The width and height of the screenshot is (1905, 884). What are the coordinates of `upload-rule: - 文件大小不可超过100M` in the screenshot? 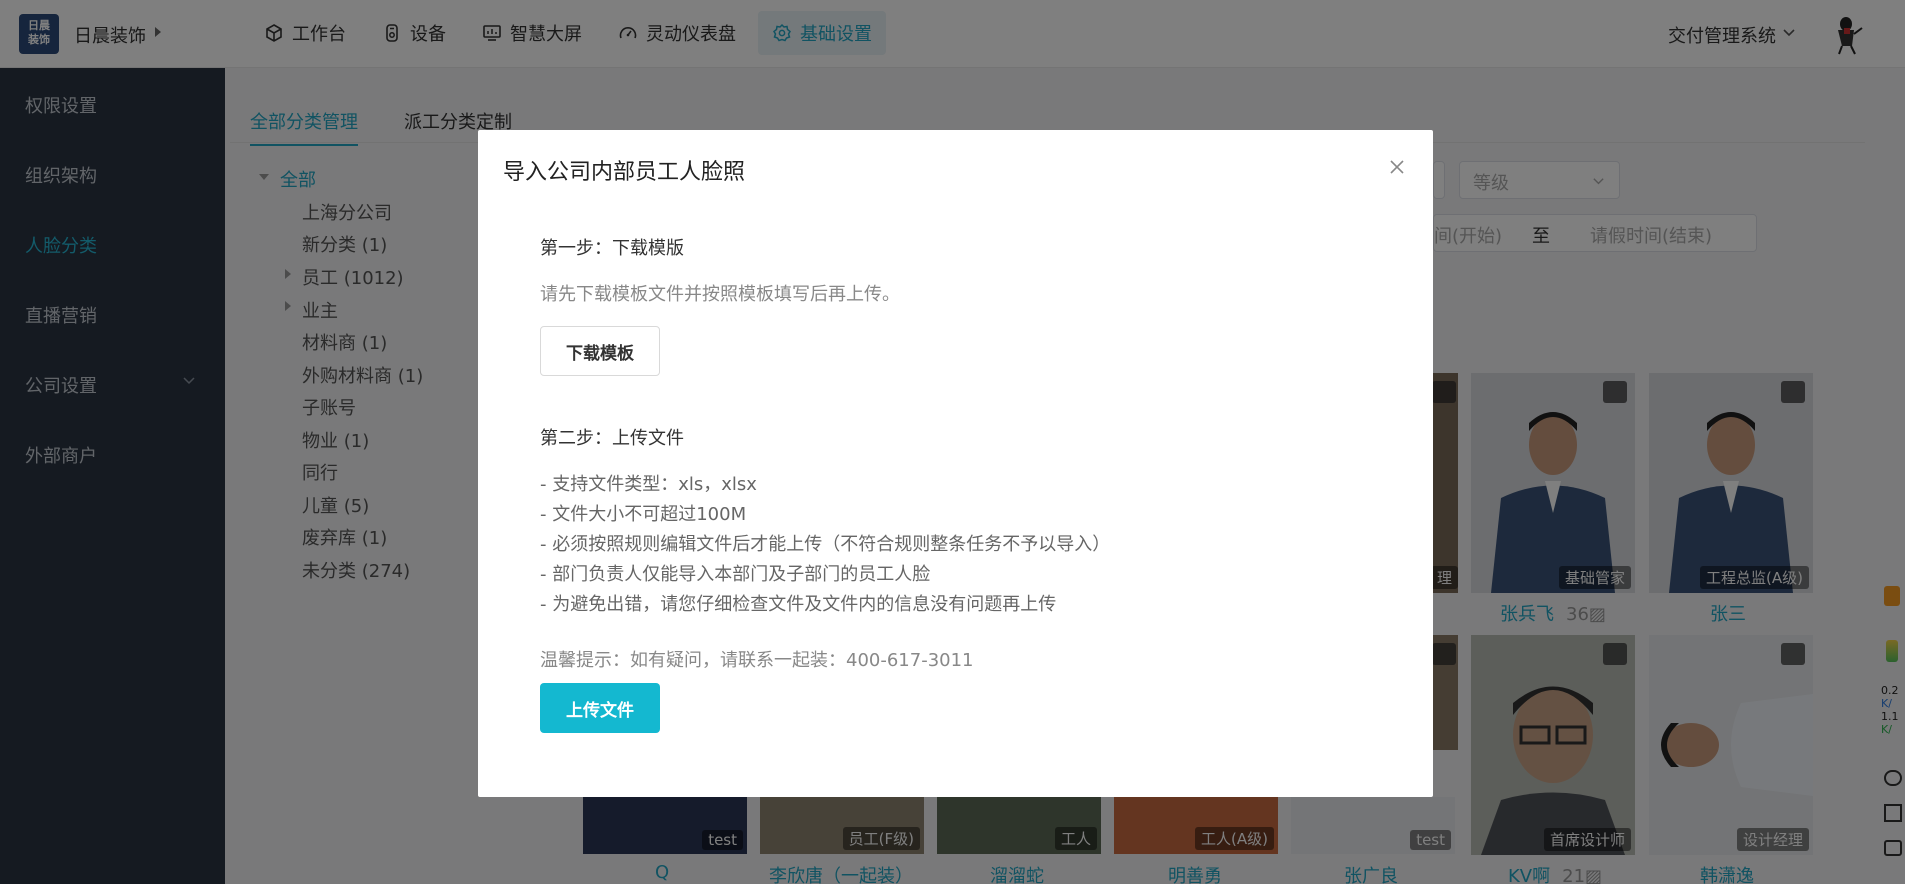 It's located at (643, 514).